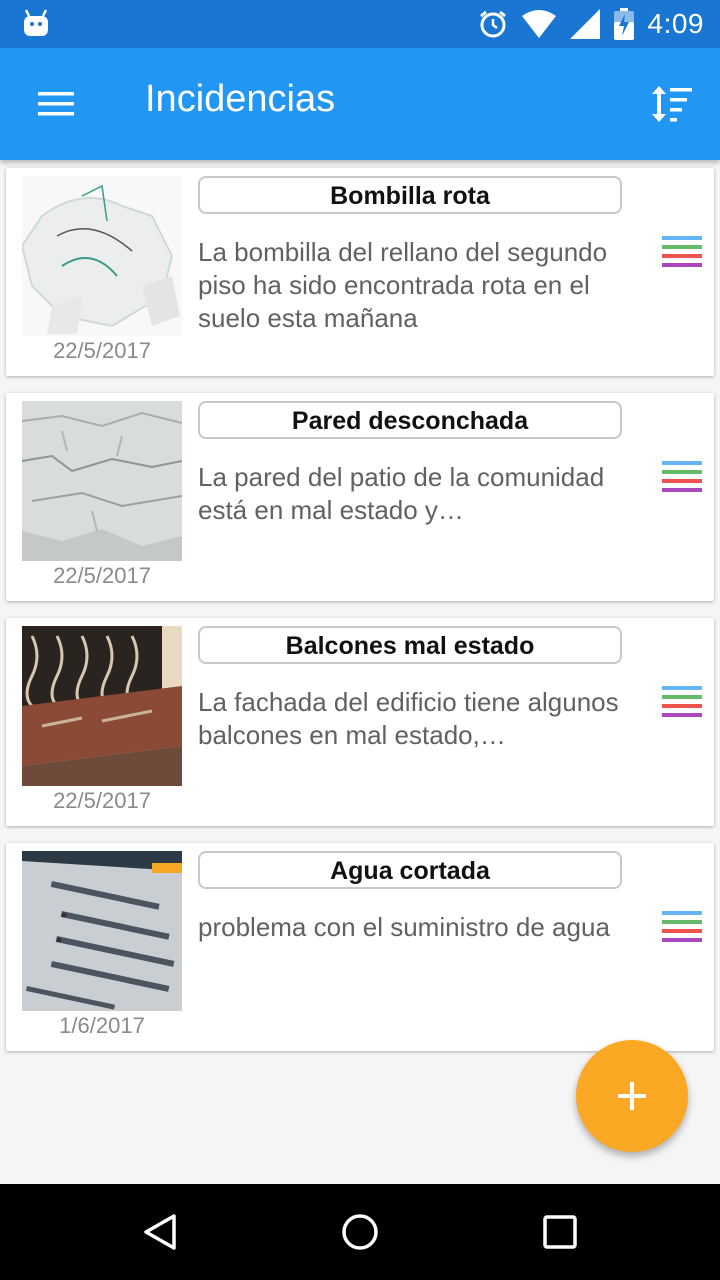 This screenshot has height=1280, width=720. What do you see at coordinates (410, 645) in the screenshot?
I see `incident-title: Balcones mal estado` at bounding box center [410, 645].